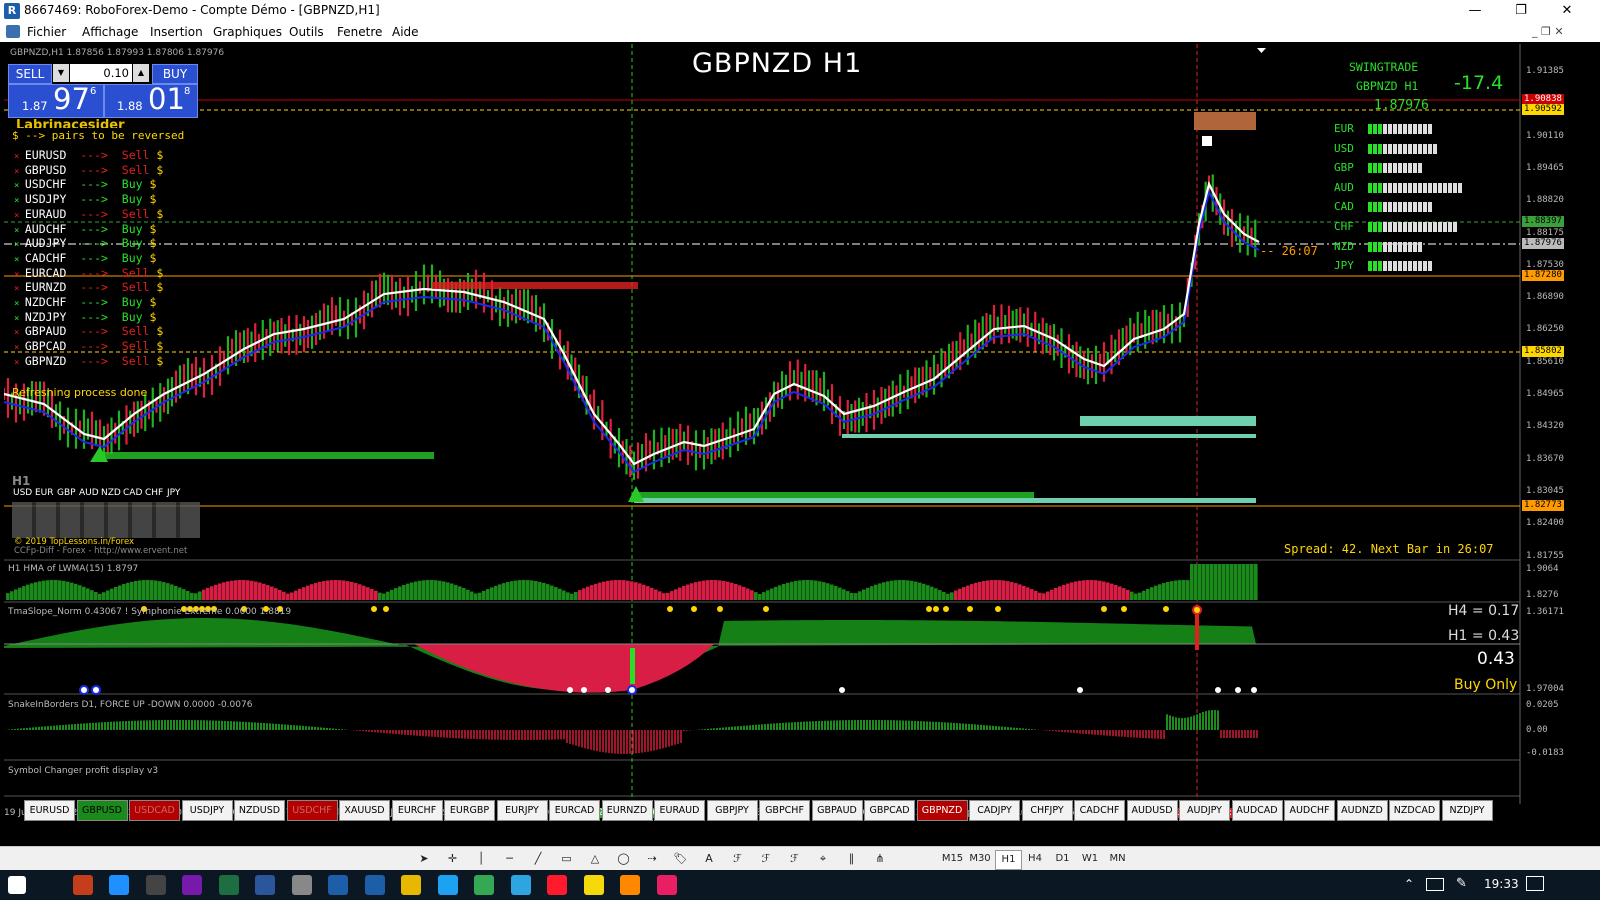 The width and height of the screenshot is (1600, 900). What do you see at coordinates (424, 859) in the screenshot?
I see `cursor-icon: ➤` at bounding box center [424, 859].